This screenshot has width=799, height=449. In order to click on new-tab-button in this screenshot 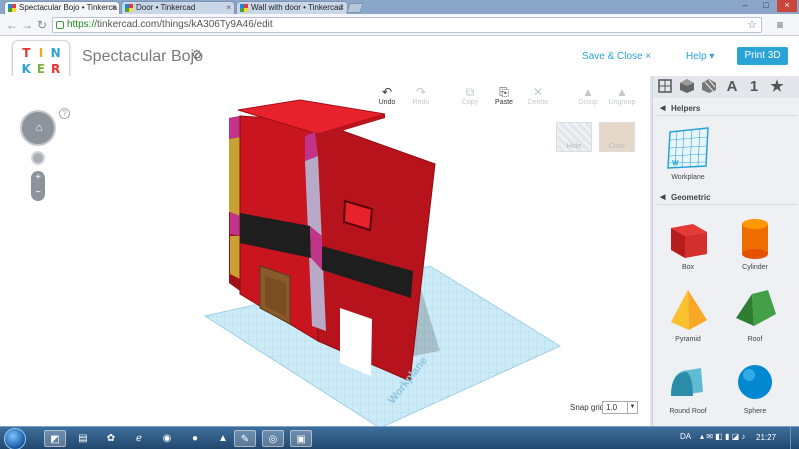, I will do `click(355, 8)`.